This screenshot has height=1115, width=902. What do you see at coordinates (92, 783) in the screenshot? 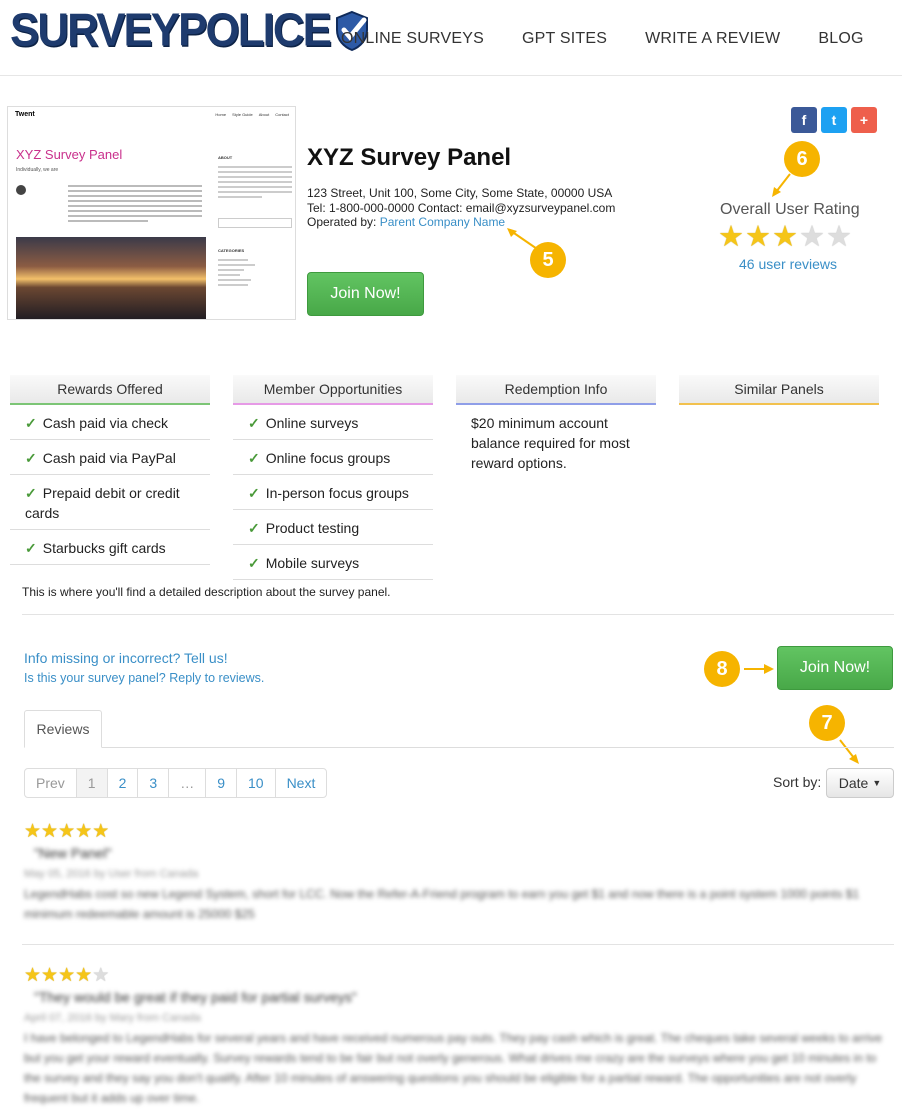
I see `page-1: 1` at bounding box center [92, 783].